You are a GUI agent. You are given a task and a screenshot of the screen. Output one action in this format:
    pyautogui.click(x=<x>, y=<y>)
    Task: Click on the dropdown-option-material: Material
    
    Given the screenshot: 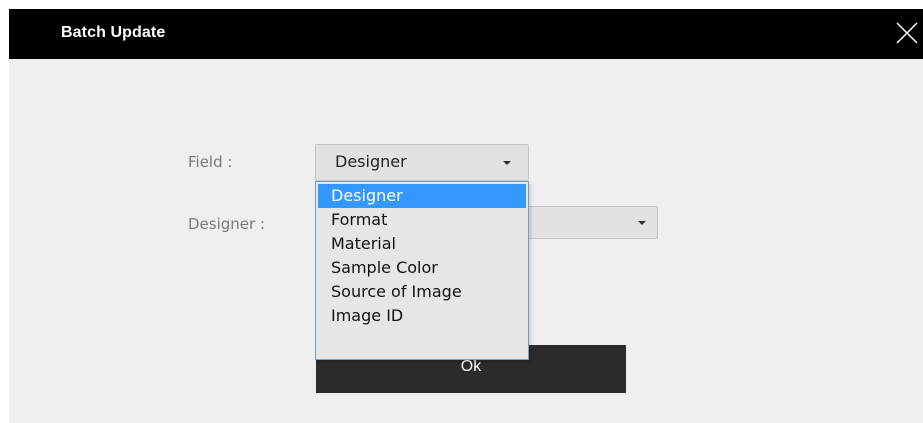 What is the action you would take?
    pyautogui.click(x=422, y=244)
    